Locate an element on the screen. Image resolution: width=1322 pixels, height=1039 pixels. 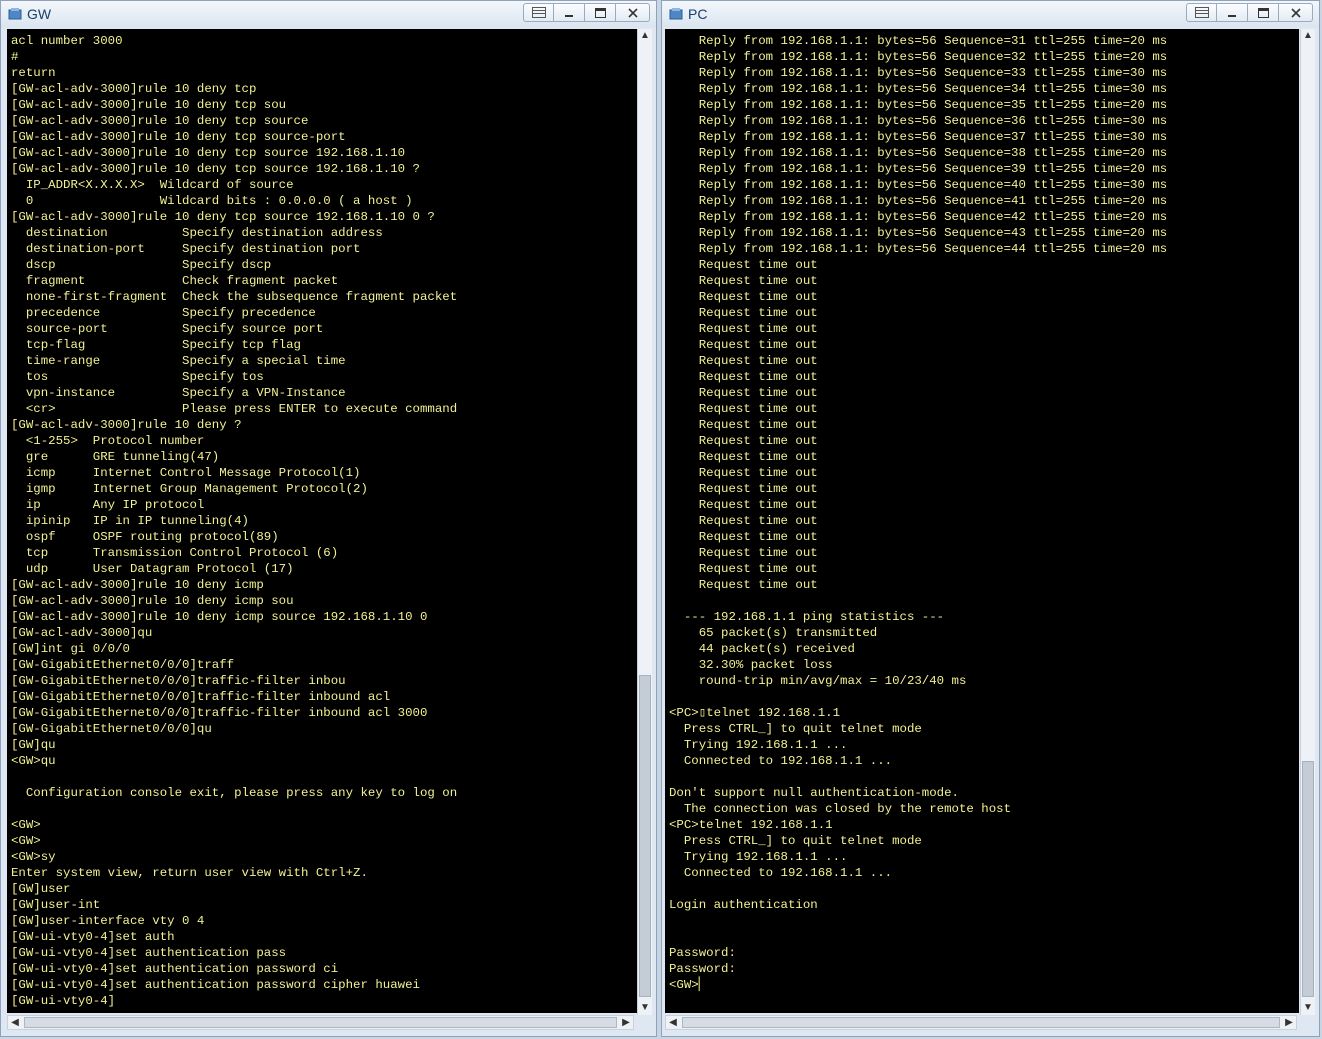
terminal-line: [GW-acl-adv-3000]rule 10 deny tcp is located at coordinates (134, 89).